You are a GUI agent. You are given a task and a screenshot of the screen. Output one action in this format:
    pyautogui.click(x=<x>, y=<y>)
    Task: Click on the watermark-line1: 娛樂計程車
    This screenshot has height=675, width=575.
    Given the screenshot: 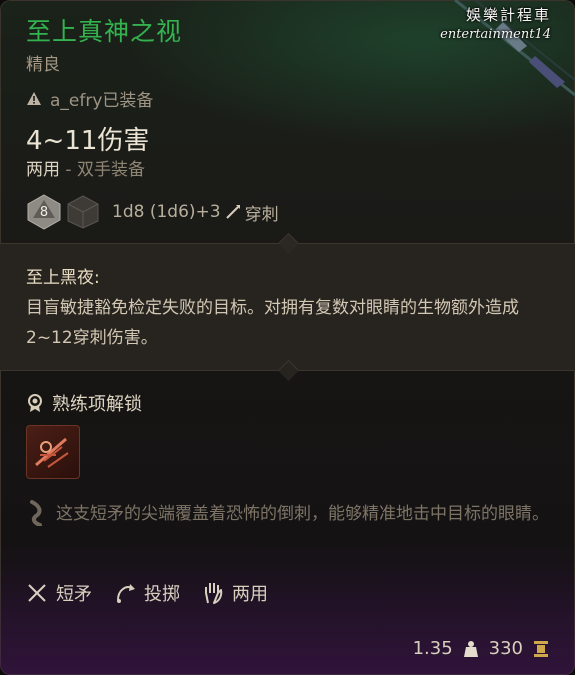 What is the action you would take?
    pyautogui.click(x=508, y=15)
    